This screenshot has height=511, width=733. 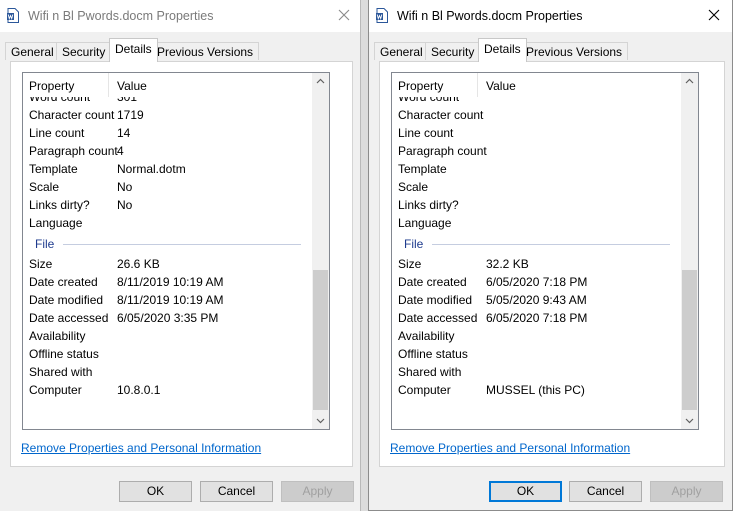 What do you see at coordinates (438, 318) in the screenshot?
I see `property-name: Date accessed` at bounding box center [438, 318].